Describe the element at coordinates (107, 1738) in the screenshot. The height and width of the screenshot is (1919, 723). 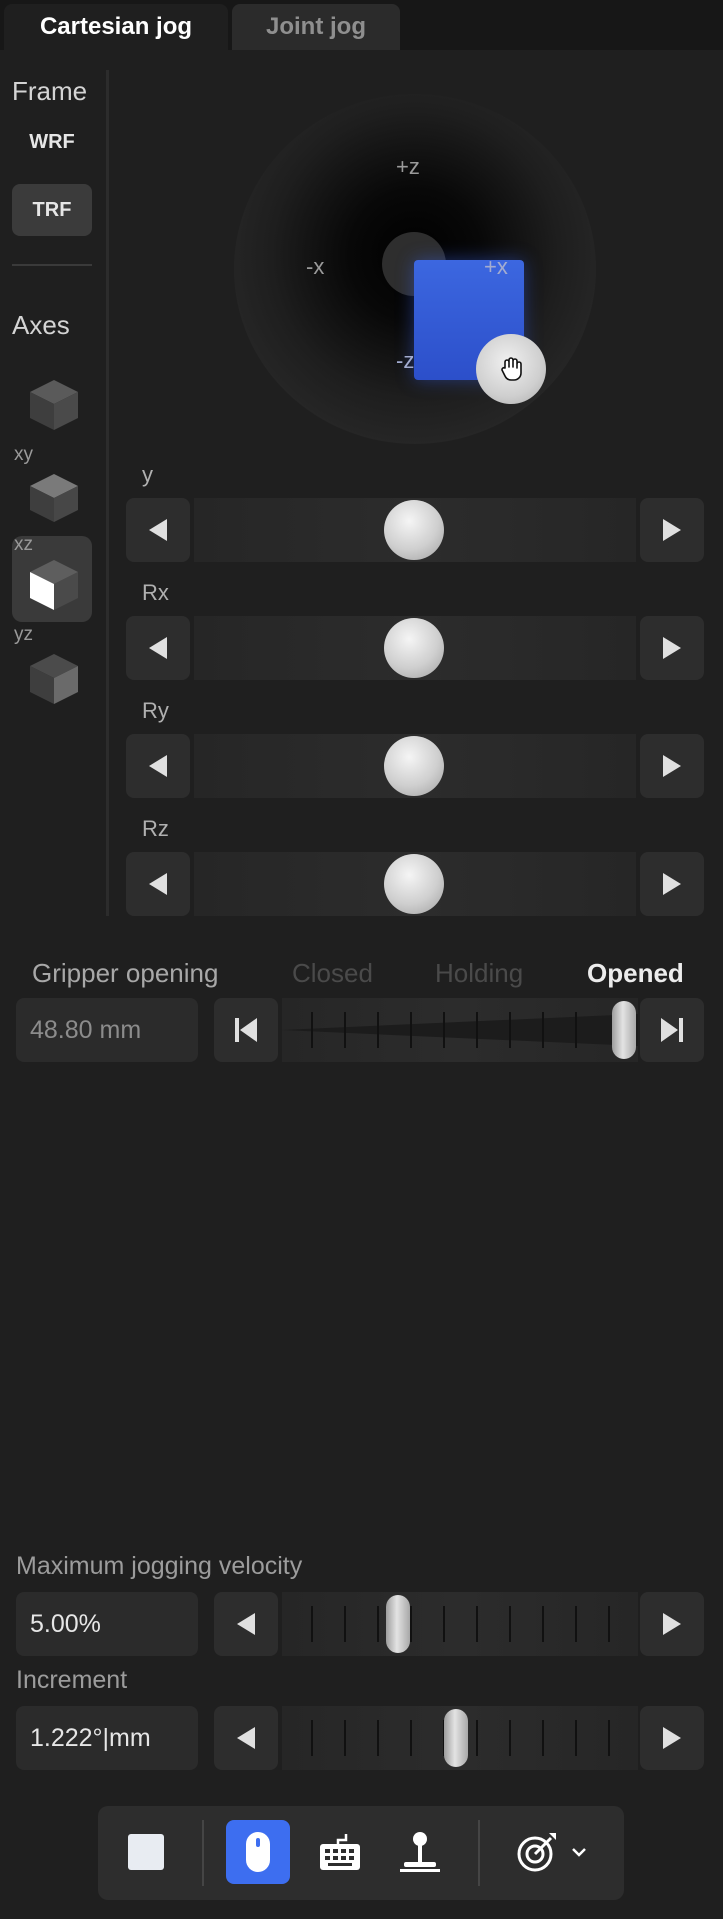
I see `increment-value-field: 1.222°|mm` at that location.